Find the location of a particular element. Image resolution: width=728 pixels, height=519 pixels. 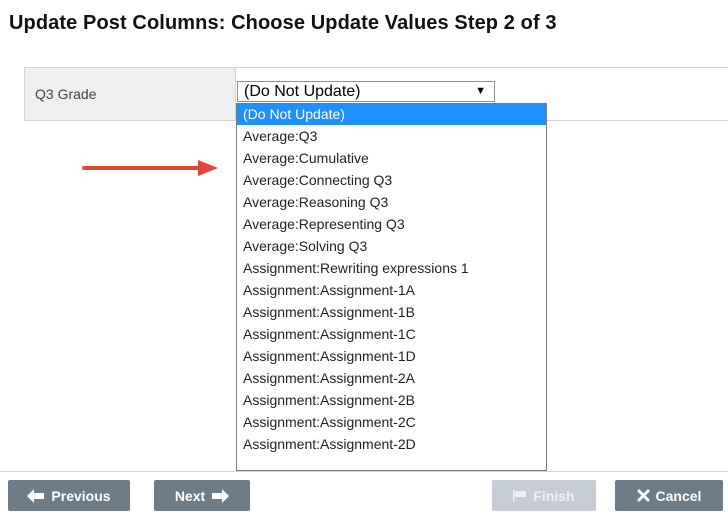

dropdown-option: Average:Q3 is located at coordinates (391, 136).